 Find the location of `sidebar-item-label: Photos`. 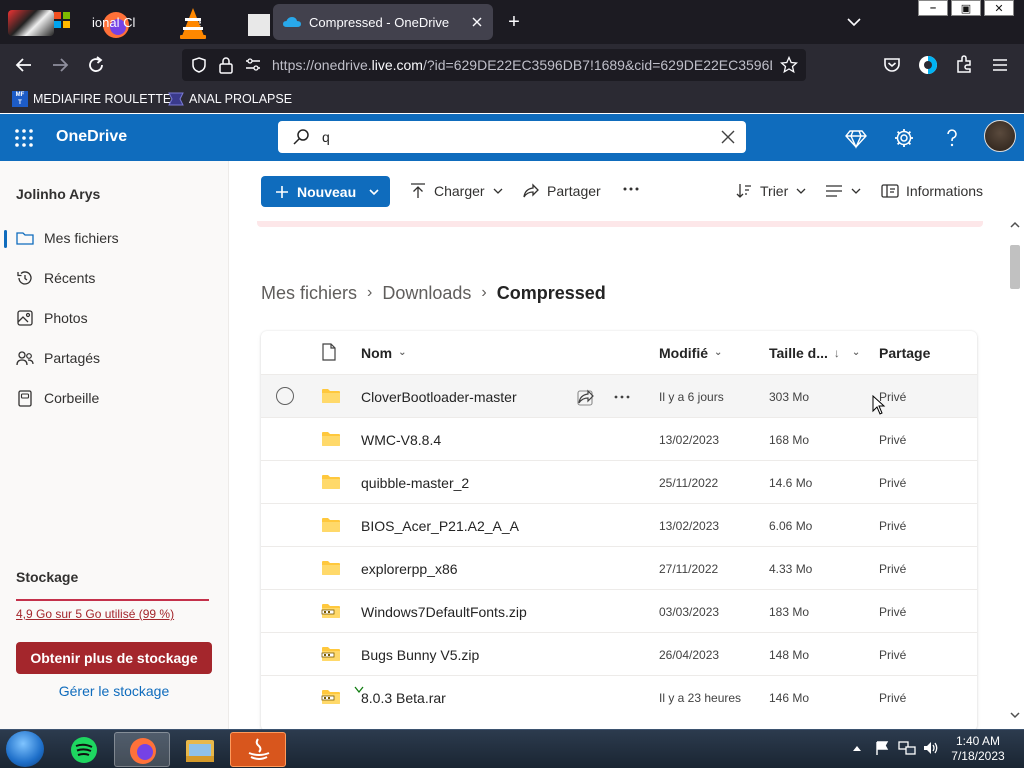

sidebar-item-label: Photos is located at coordinates (66, 318).